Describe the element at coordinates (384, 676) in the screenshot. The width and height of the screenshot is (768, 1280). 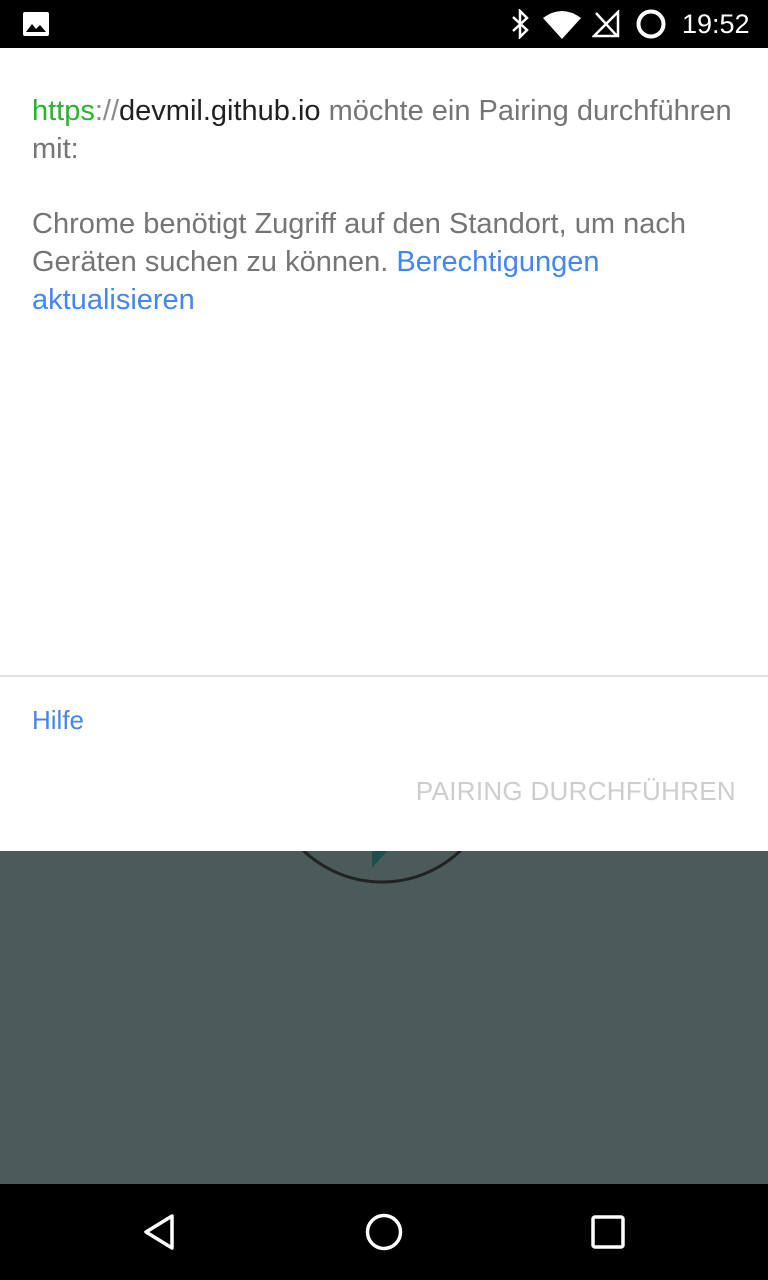
I see `divider` at that location.